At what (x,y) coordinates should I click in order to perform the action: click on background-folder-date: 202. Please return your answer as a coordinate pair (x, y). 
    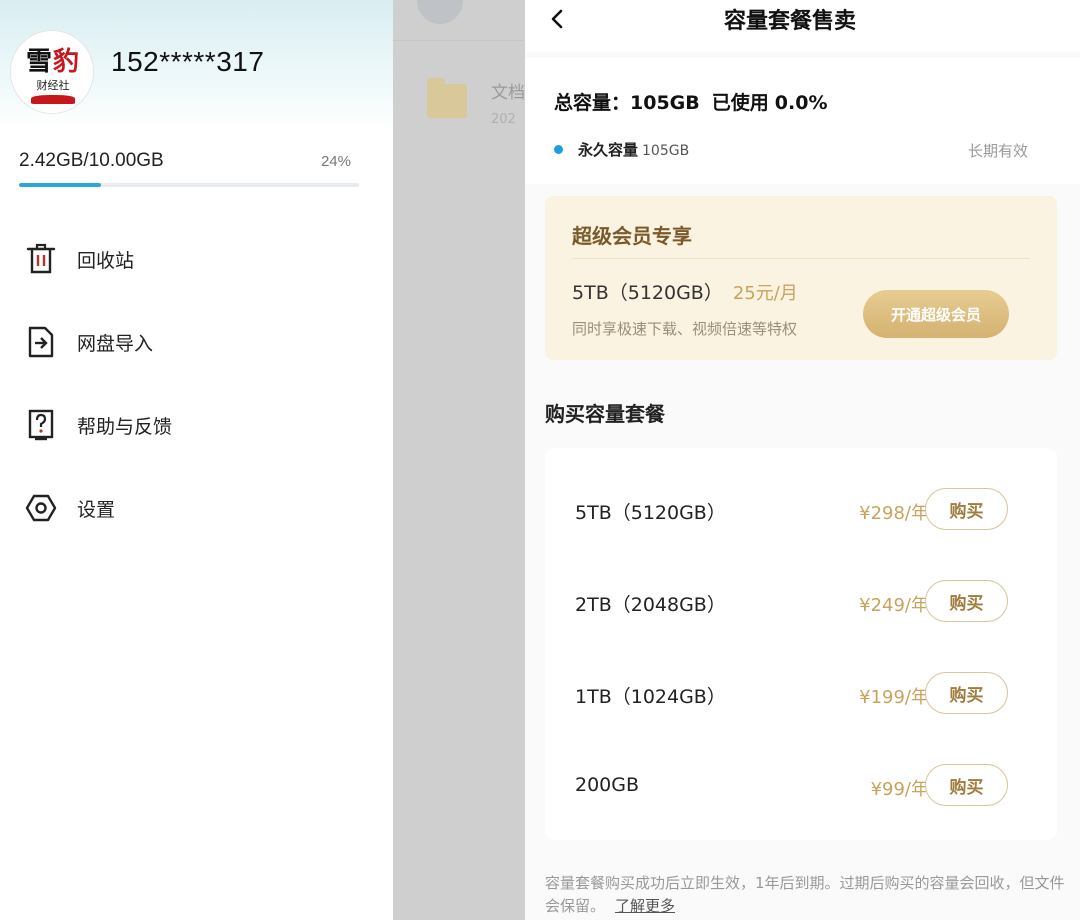
    Looking at the image, I should click on (503, 119).